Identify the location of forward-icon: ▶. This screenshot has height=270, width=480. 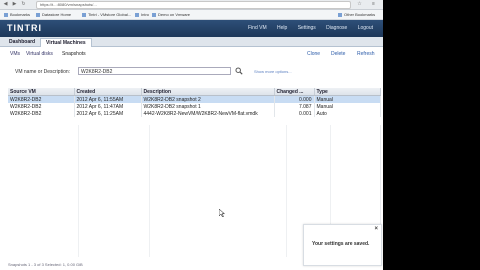
(14, 4).